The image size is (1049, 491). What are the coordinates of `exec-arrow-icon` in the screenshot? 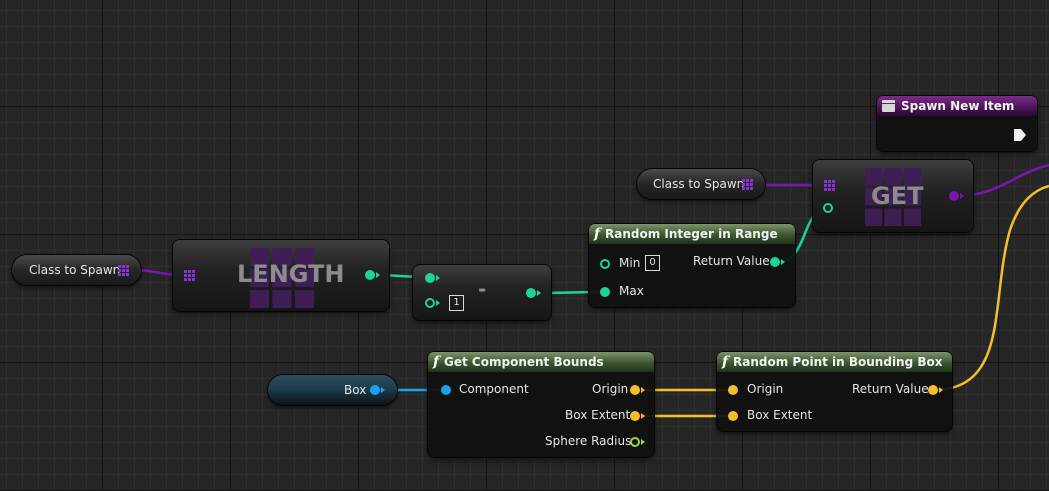 It's located at (1020, 135).